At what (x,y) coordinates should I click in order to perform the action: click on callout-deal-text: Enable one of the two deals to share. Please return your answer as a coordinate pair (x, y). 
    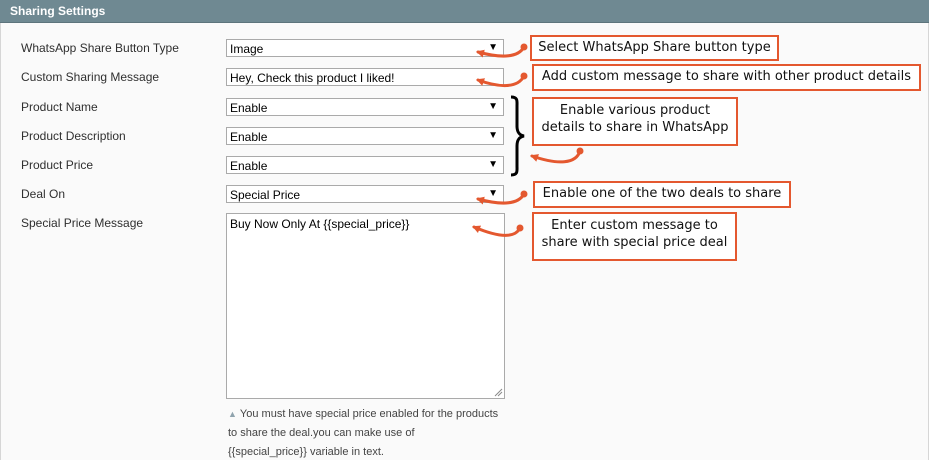
    Looking at the image, I should click on (662, 193).